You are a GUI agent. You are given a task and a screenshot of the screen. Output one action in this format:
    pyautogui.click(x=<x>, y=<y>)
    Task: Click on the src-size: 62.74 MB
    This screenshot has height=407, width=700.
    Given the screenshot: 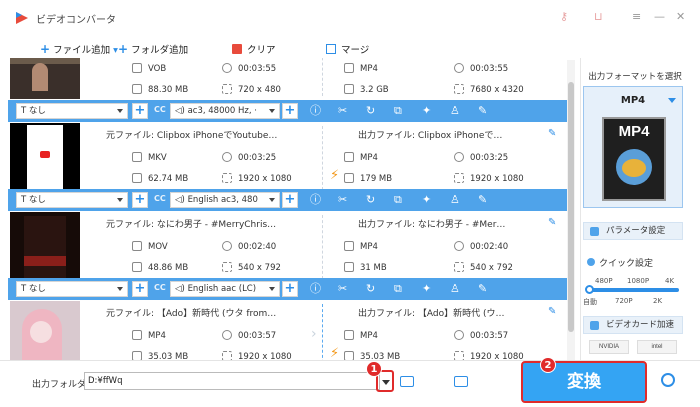 What is the action you would take?
    pyautogui.click(x=160, y=178)
    